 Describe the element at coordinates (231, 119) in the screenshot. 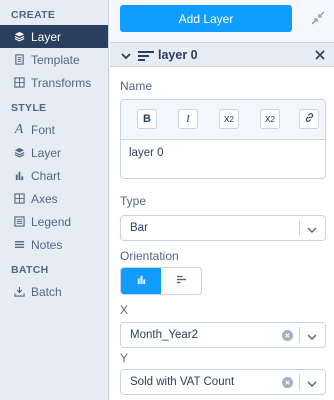

I see `subscript-digit: 2` at that location.